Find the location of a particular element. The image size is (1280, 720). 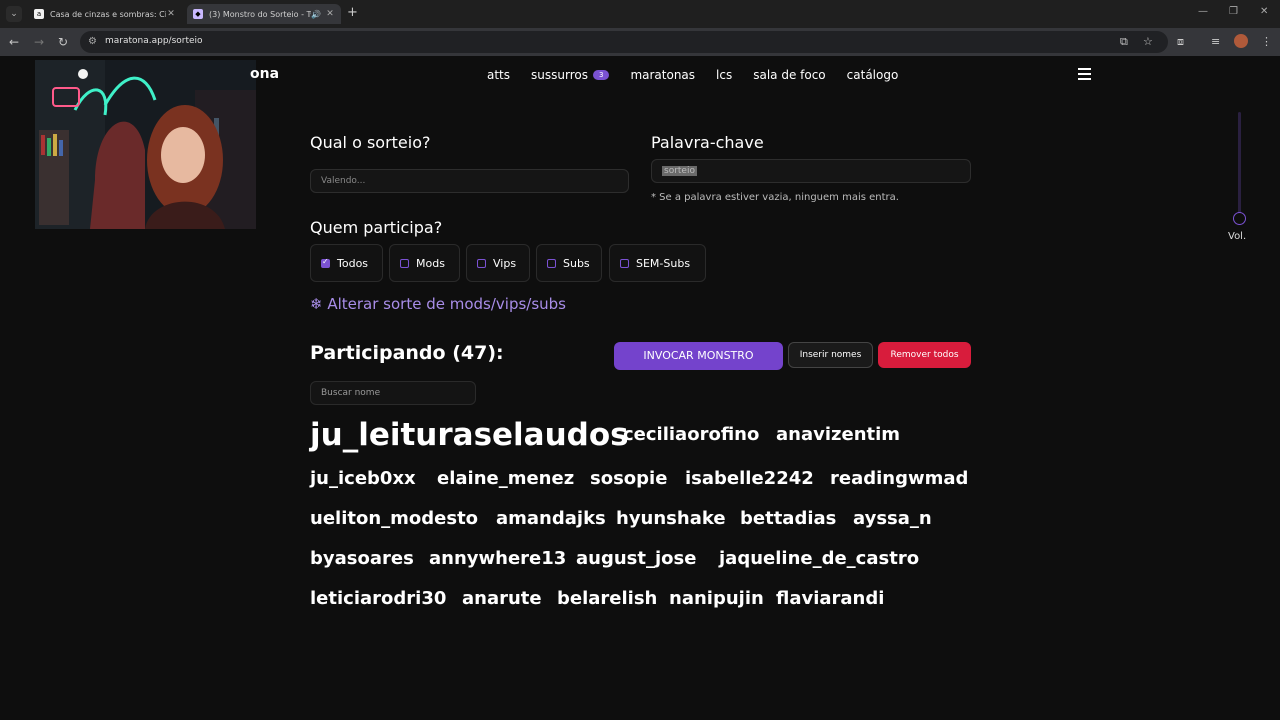

option-label: Todos is located at coordinates (353, 263).